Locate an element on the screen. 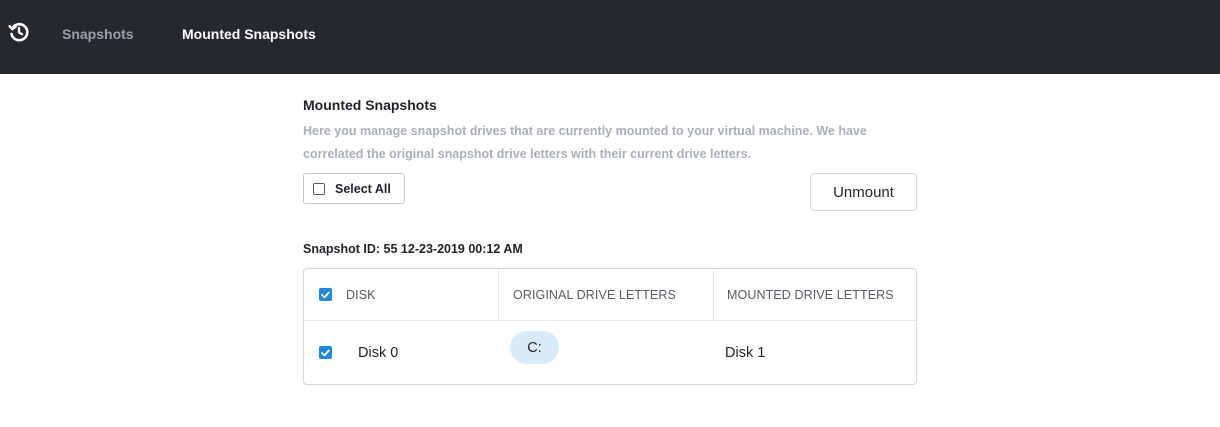 The height and width of the screenshot is (427, 1220). select-all-label: Select All is located at coordinates (363, 188).